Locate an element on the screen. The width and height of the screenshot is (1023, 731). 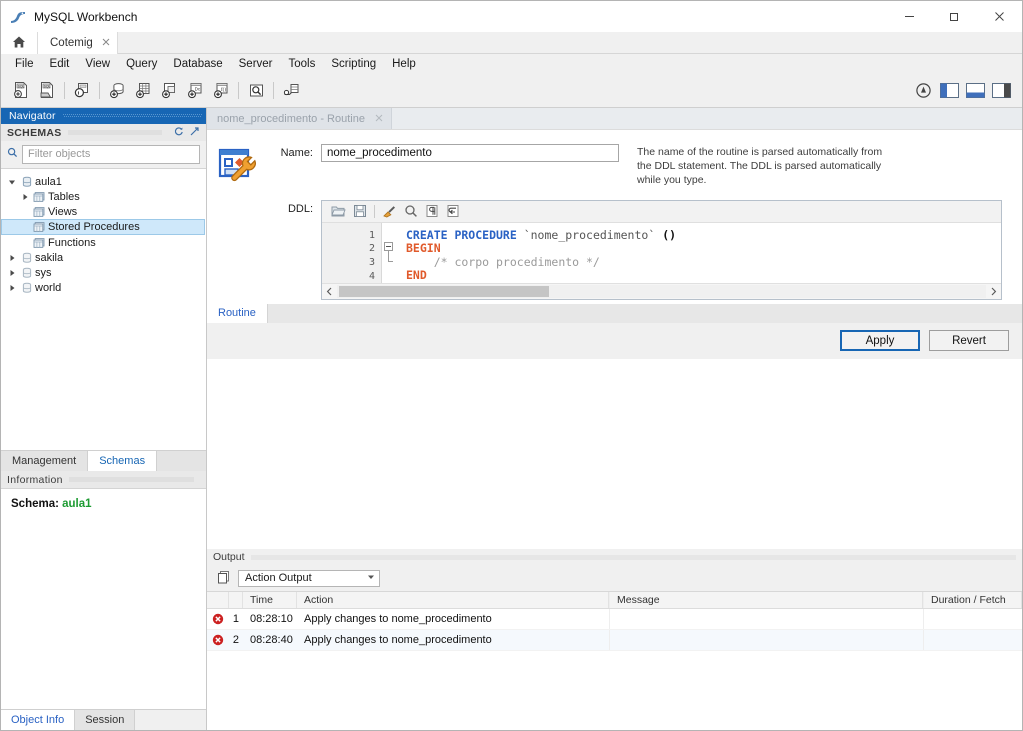
toggle-invisible-chars-icon is located at coordinates (431, 211).